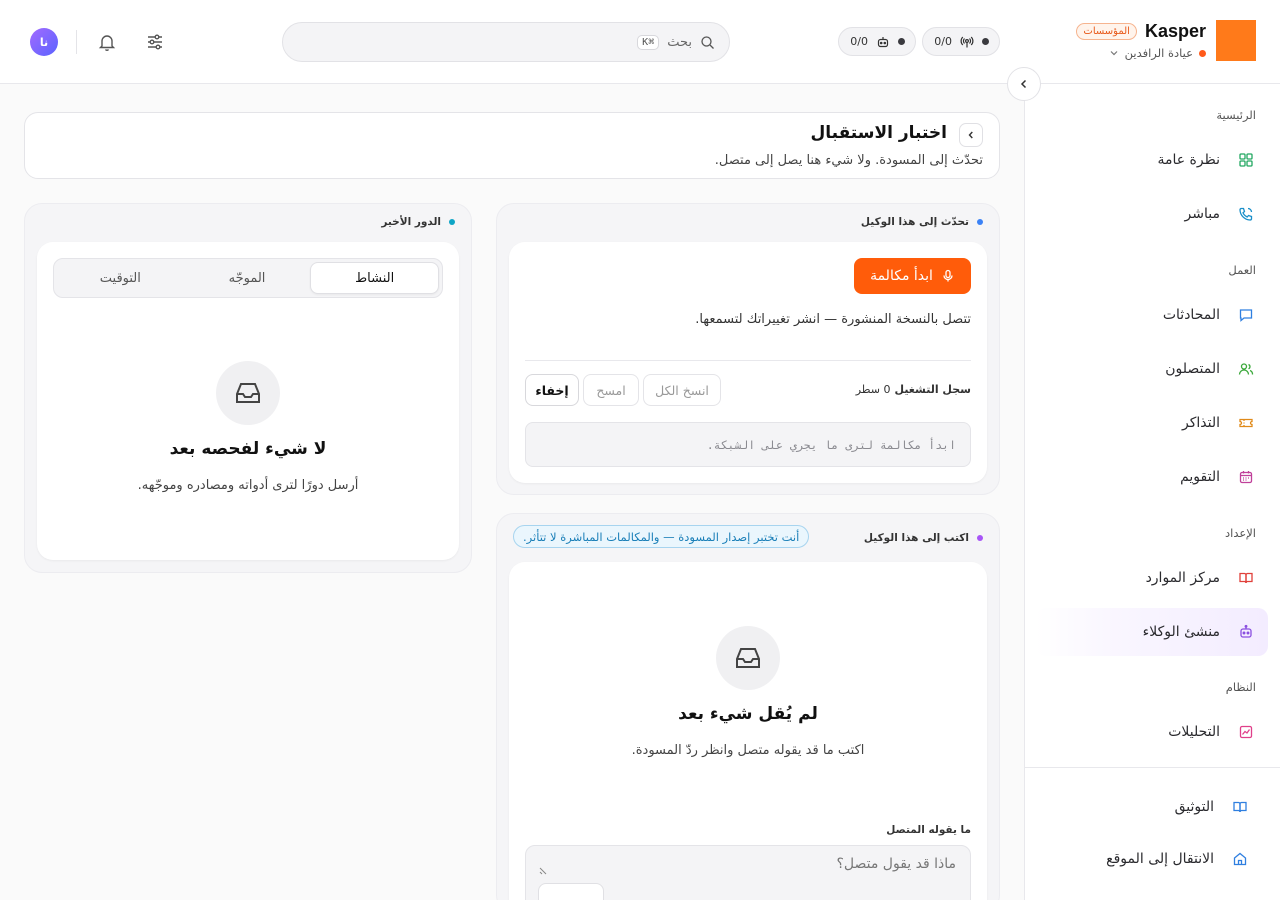 This screenshot has height=900, width=1280. What do you see at coordinates (1240, 859) in the screenshot?
I see `home-icon` at bounding box center [1240, 859].